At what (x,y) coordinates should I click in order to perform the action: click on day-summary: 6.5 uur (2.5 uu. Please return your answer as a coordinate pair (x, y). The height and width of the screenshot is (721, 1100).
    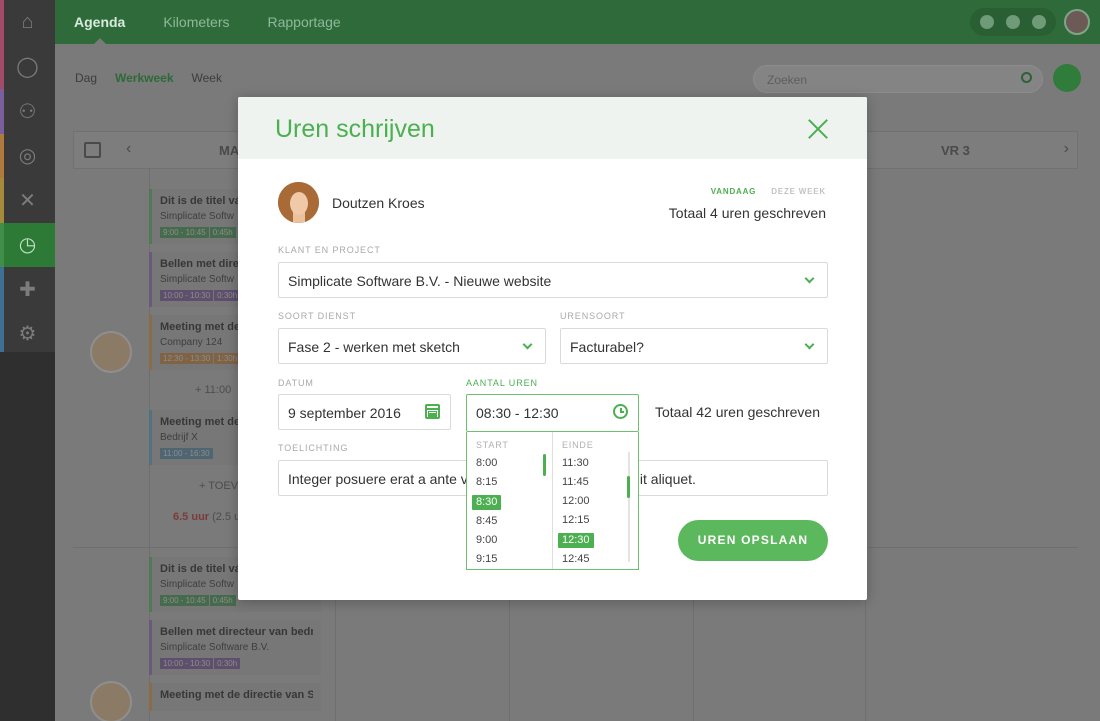
    Looking at the image, I should click on (210, 517).